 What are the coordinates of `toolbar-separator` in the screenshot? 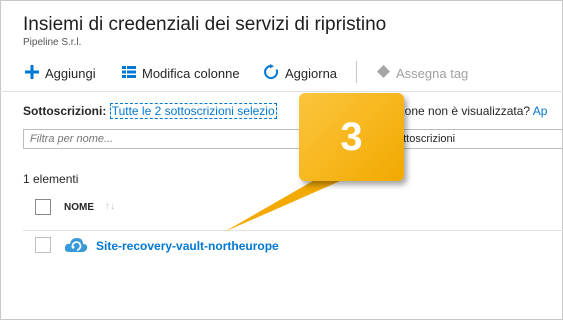 It's located at (356, 72).